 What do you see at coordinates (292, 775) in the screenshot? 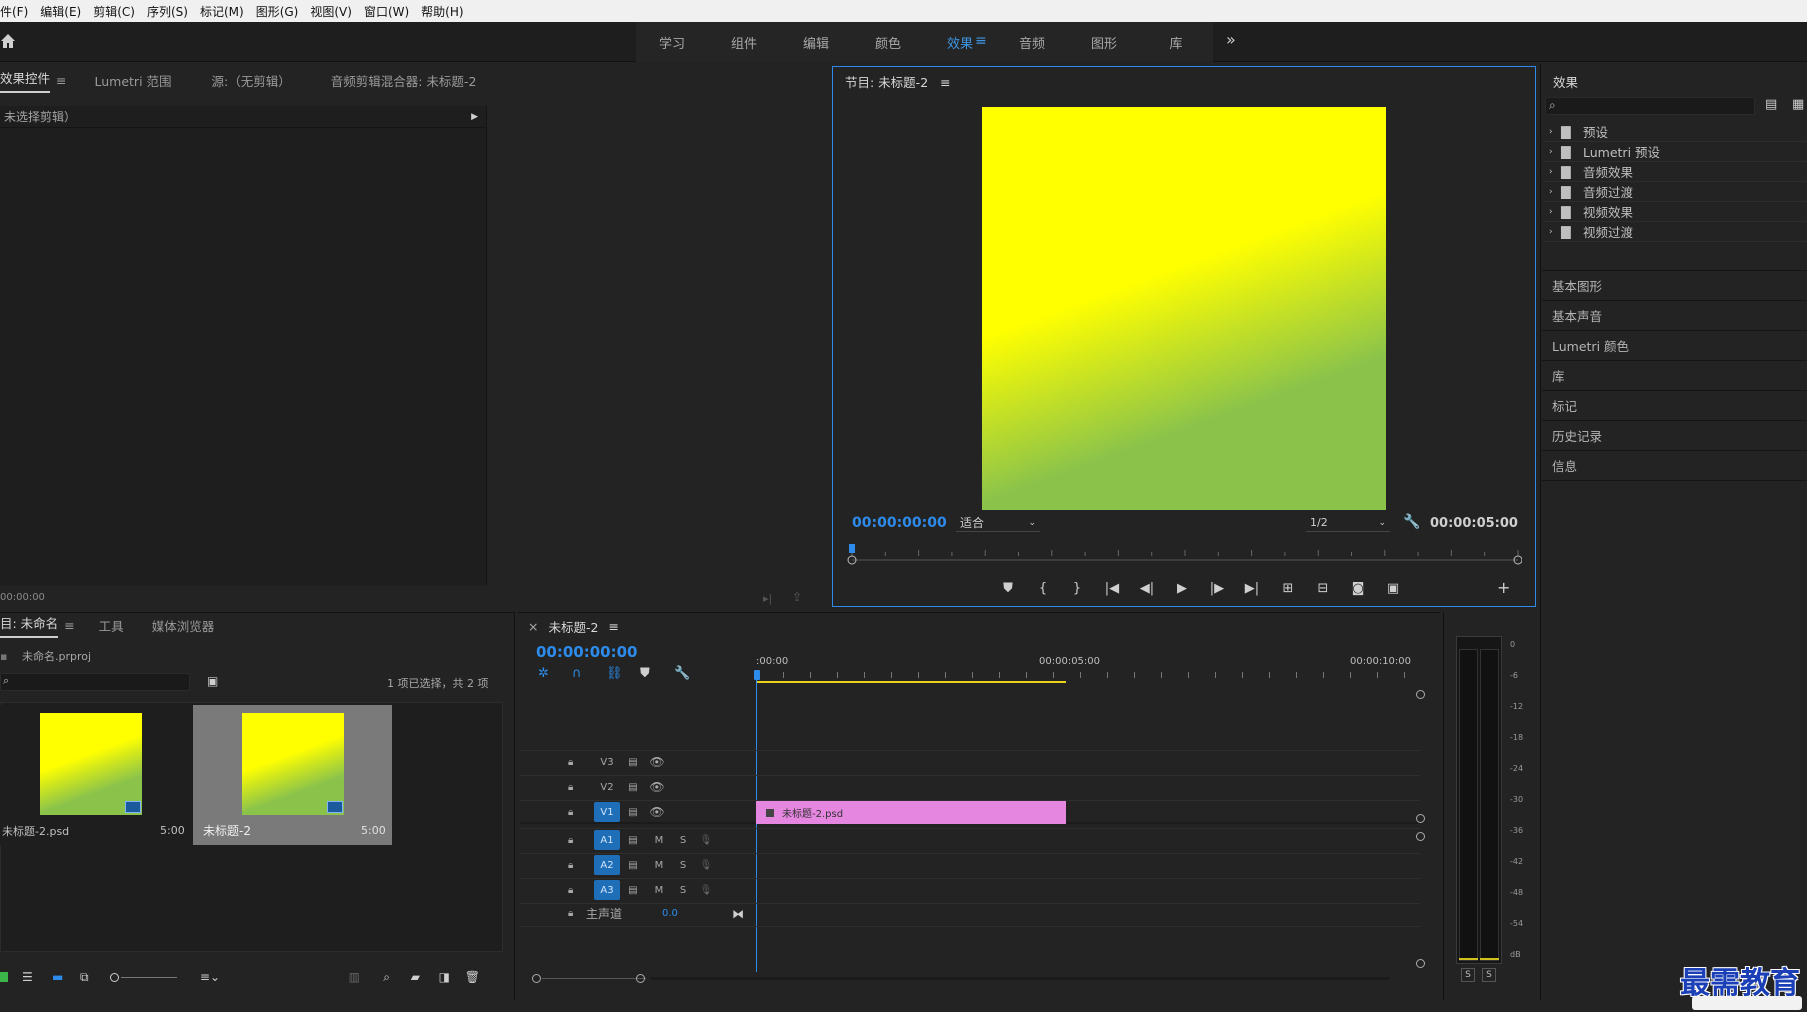
I see `project-item-selected: 未标题-2 5:00` at bounding box center [292, 775].